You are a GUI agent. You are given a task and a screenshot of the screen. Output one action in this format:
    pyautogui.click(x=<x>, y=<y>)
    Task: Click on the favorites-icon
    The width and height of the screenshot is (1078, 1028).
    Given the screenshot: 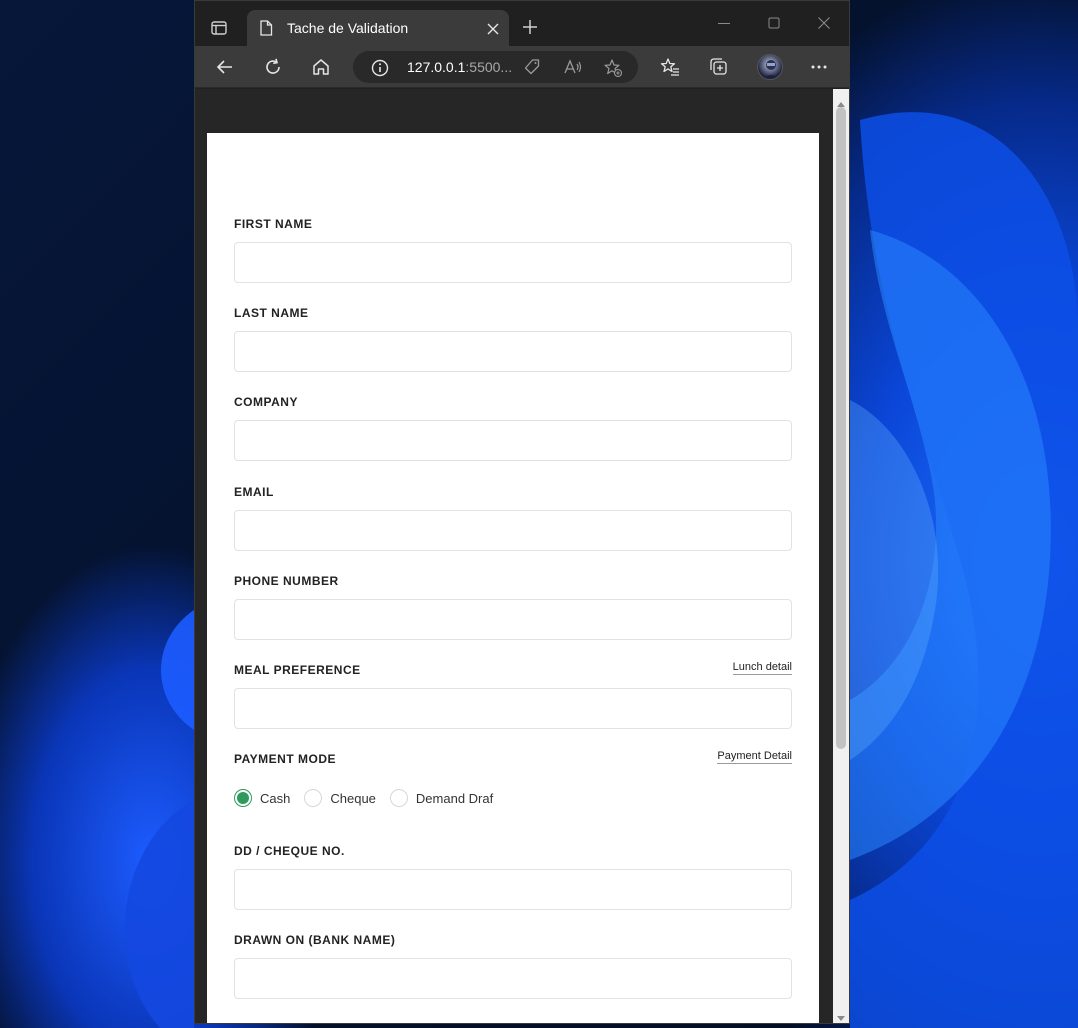 What is the action you would take?
    pyautogui.click(x=670, y=67)
    